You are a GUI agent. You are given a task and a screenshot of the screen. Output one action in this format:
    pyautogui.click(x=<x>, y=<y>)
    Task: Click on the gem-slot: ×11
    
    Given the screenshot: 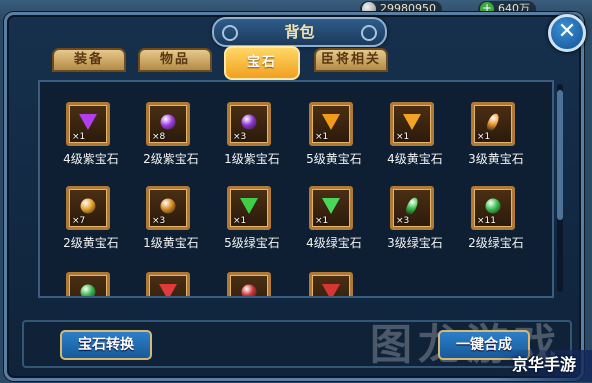 What is the action you would take?
    pyautogui.click(x=493, y=208)
    